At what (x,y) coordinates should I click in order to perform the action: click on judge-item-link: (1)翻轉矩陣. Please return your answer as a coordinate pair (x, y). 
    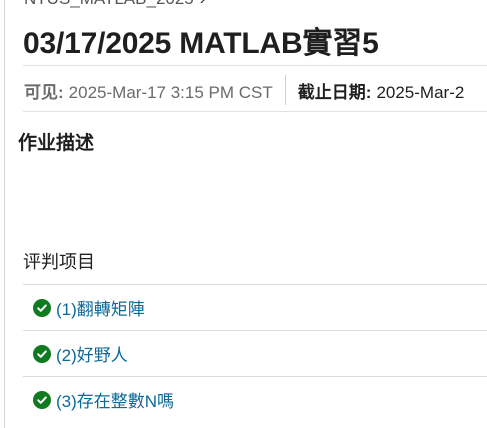
    Looking at the image, I should click on (100, 307).